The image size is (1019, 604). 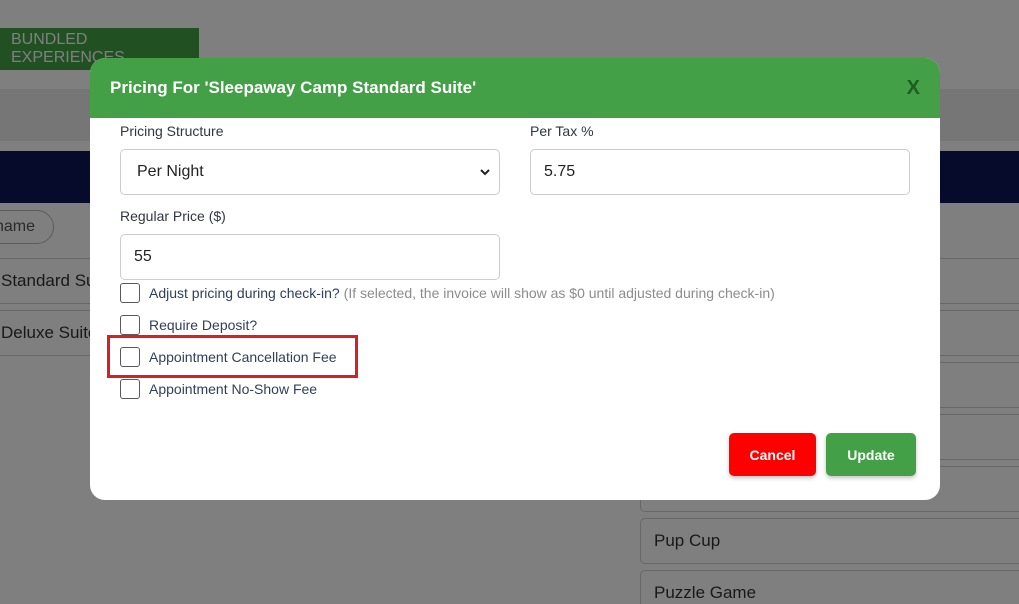 I want to click on adjust-pricing-checkbox, so click(x=130, y=293).